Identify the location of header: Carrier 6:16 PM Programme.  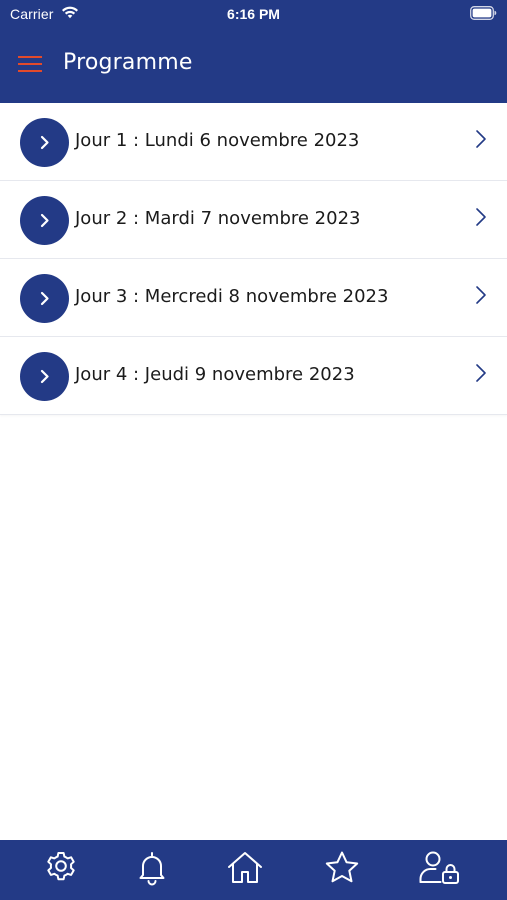
(253, 51).